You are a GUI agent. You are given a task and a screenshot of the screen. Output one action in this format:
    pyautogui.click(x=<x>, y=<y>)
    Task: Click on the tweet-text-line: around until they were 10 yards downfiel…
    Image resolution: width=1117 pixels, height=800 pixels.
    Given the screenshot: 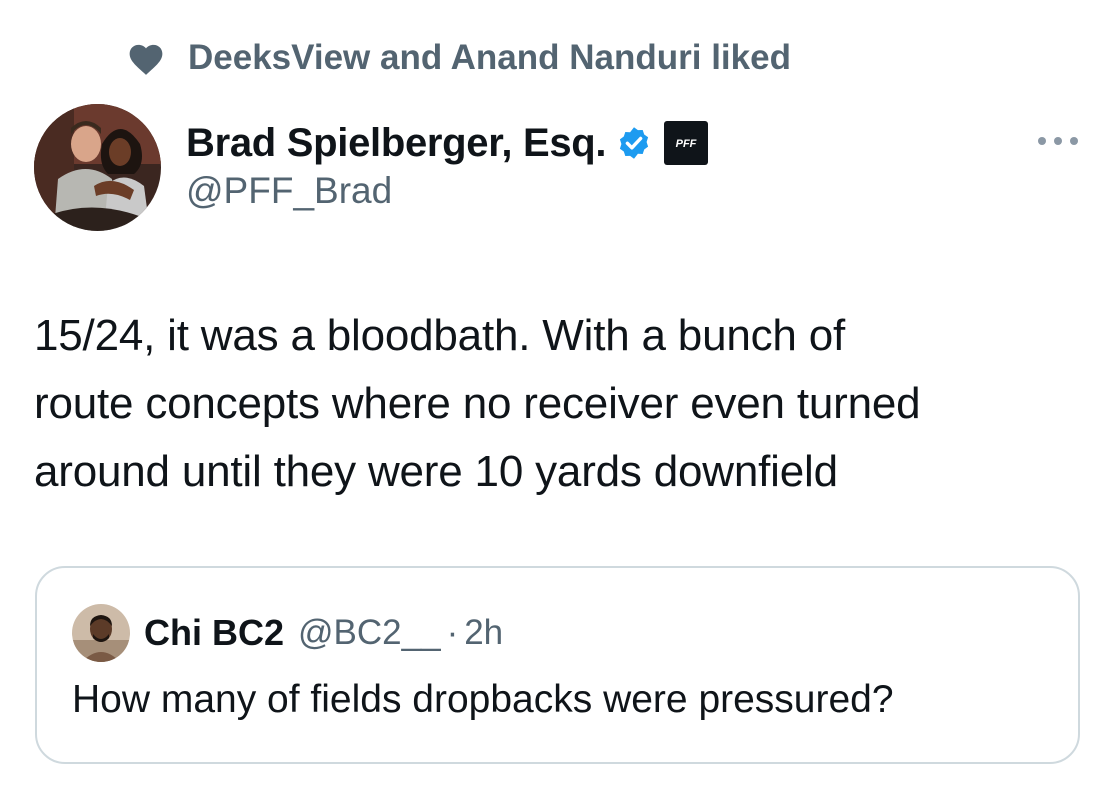 What is the action you would take?
    pyautogui.click(x=436, y=471)
    